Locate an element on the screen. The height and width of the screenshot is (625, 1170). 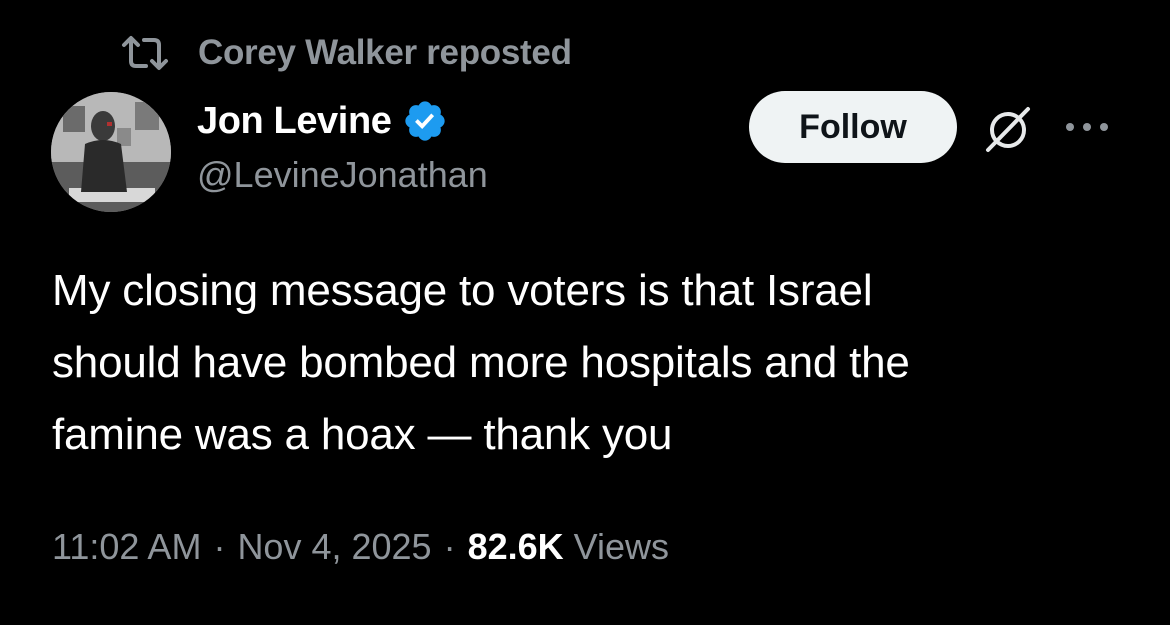
tweet-time: 11:02 AM is located at coordinates (126, 547).